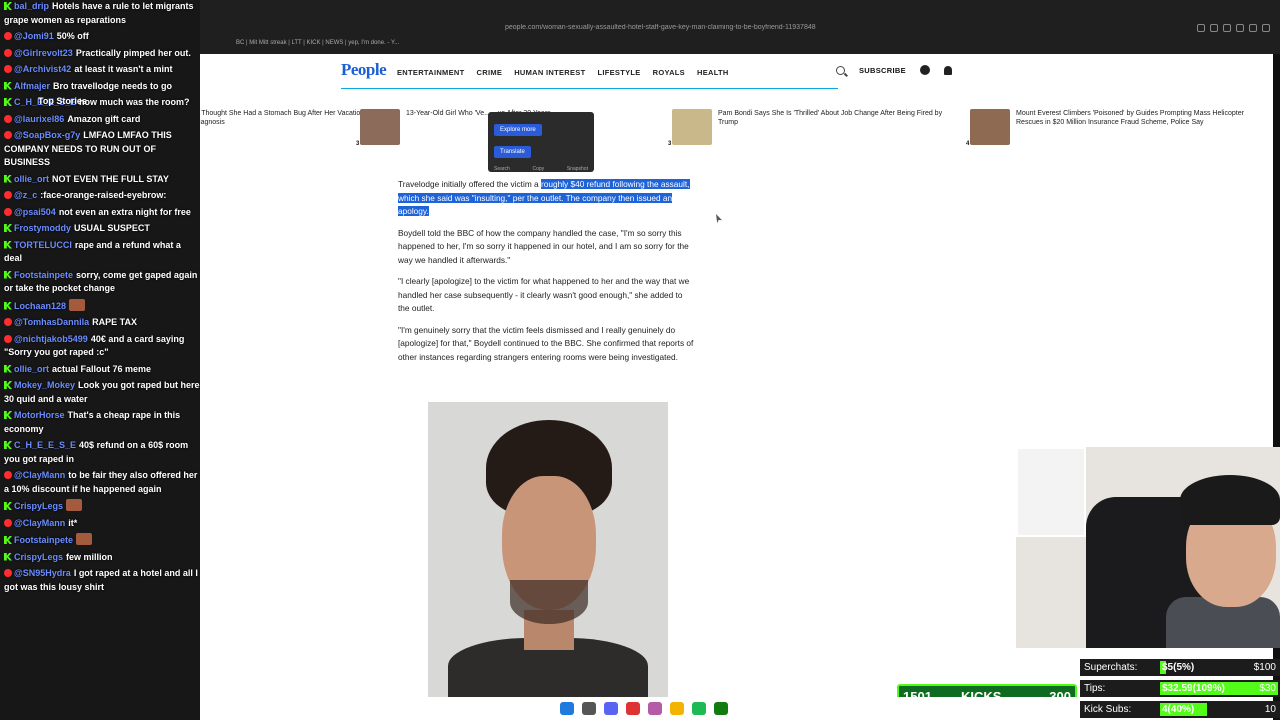  Describe the element at coordinates (32, 86) in the screenshot. I see `chat-username: Alfmajer` at that location.